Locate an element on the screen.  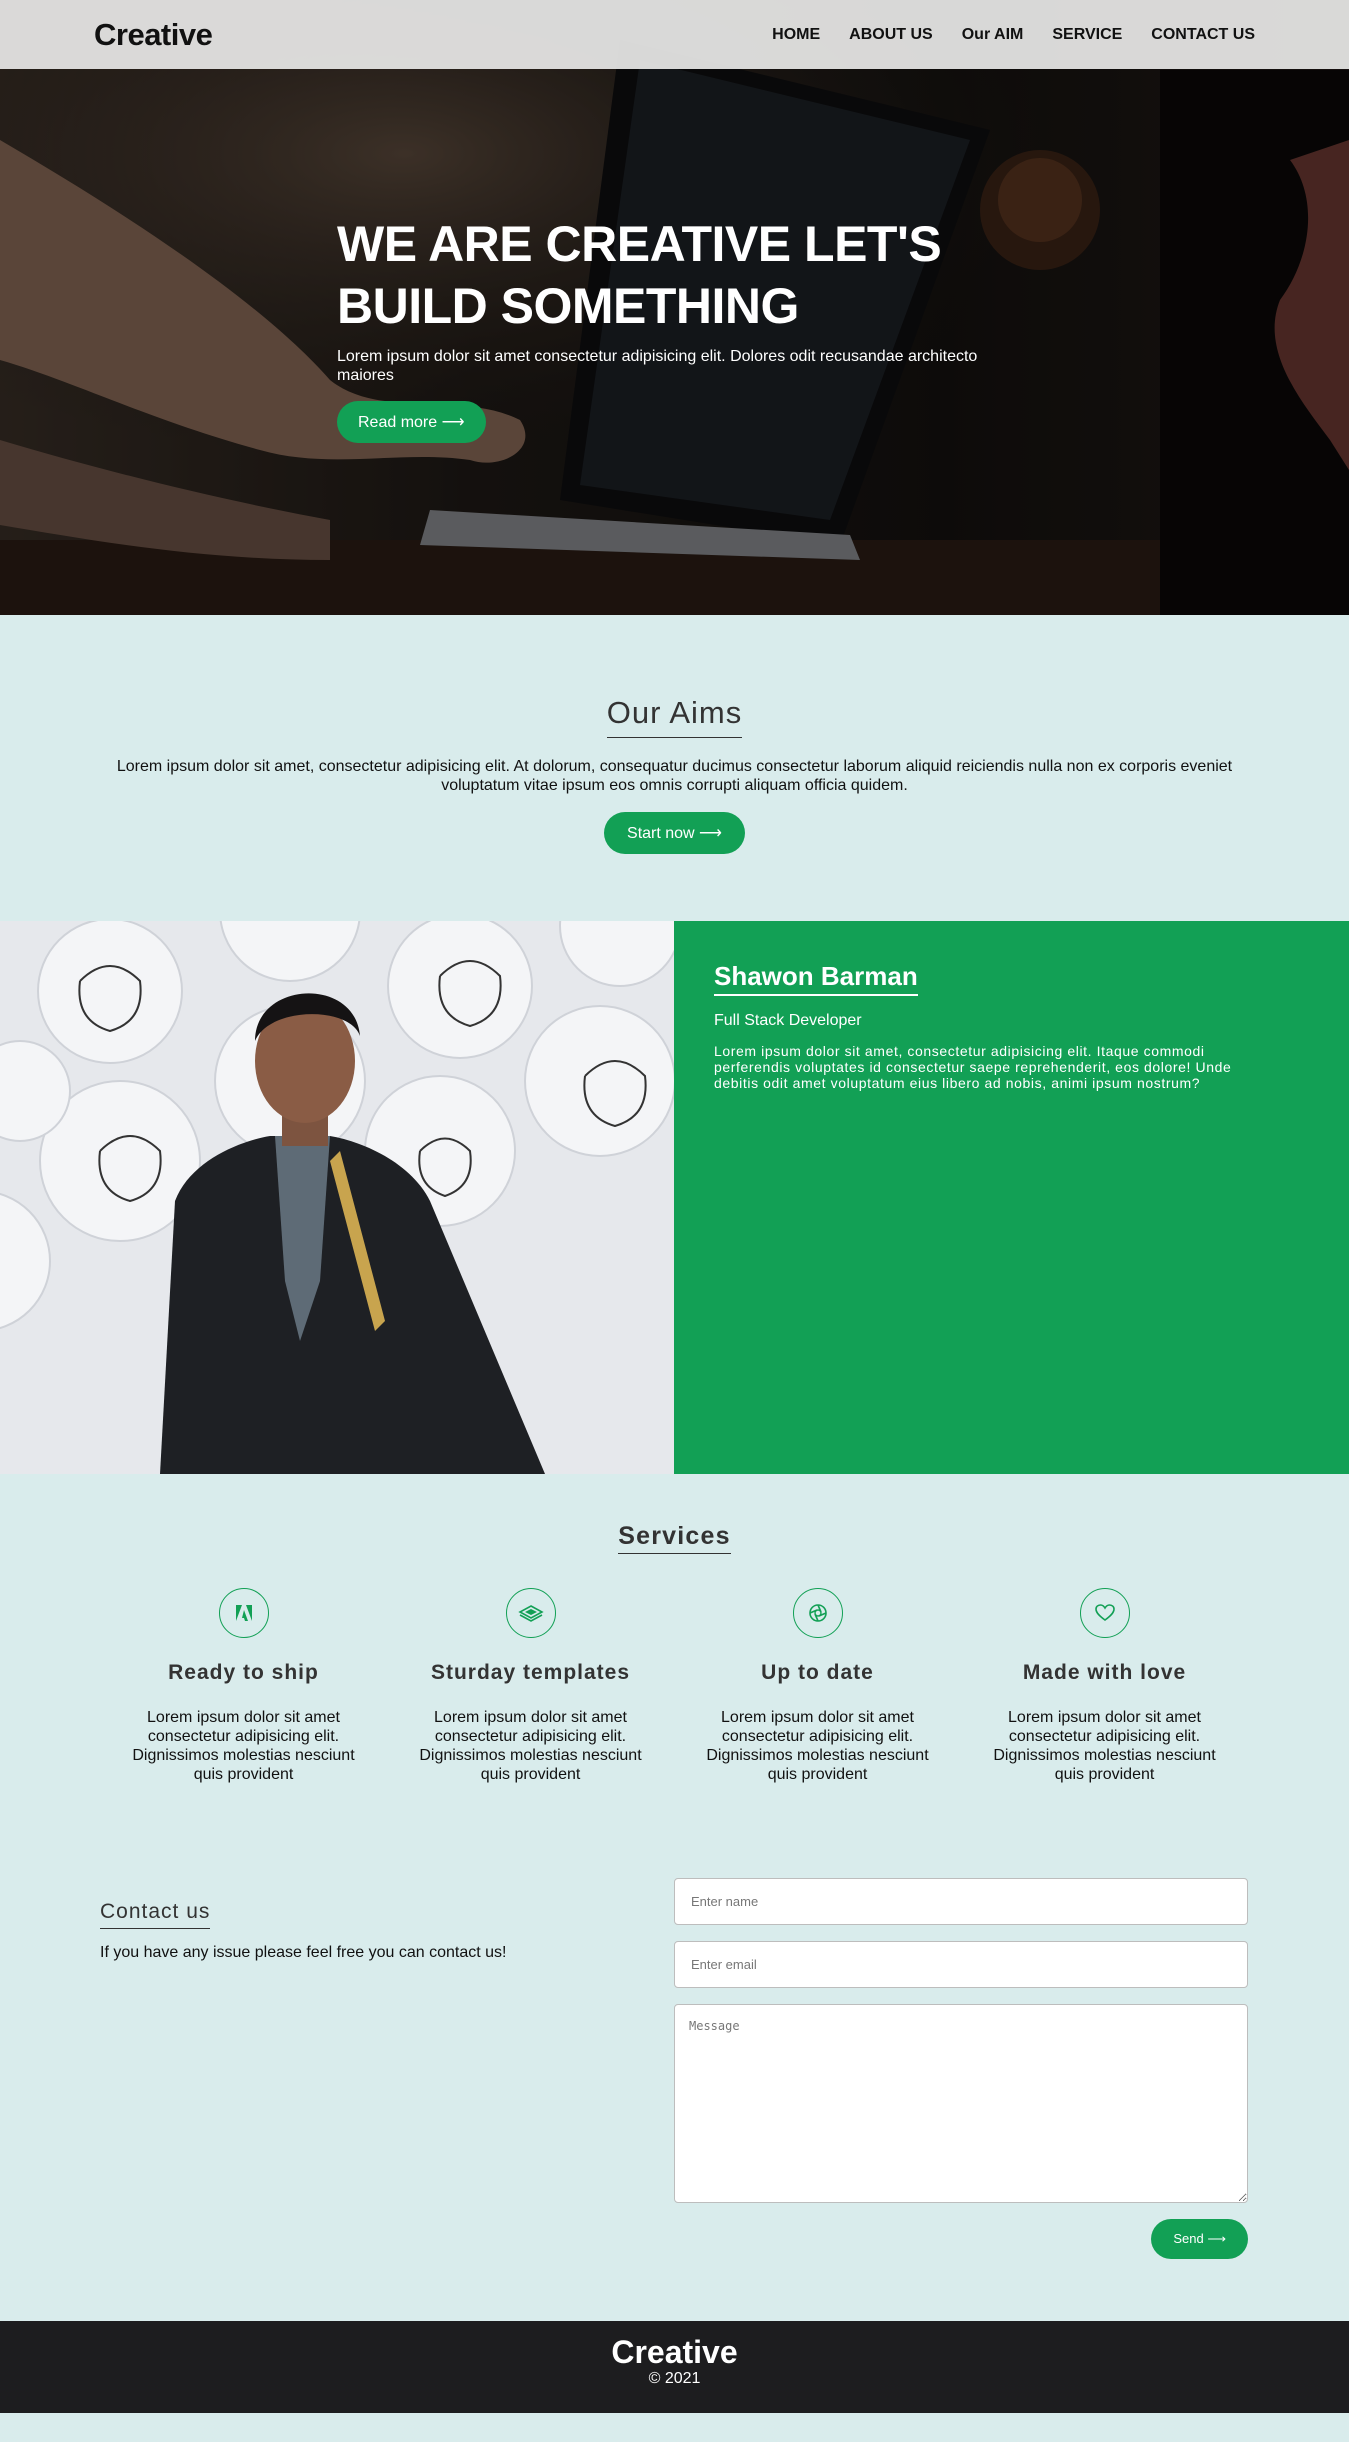
service-title: Made with love is located at coordinates (1104, 1672).